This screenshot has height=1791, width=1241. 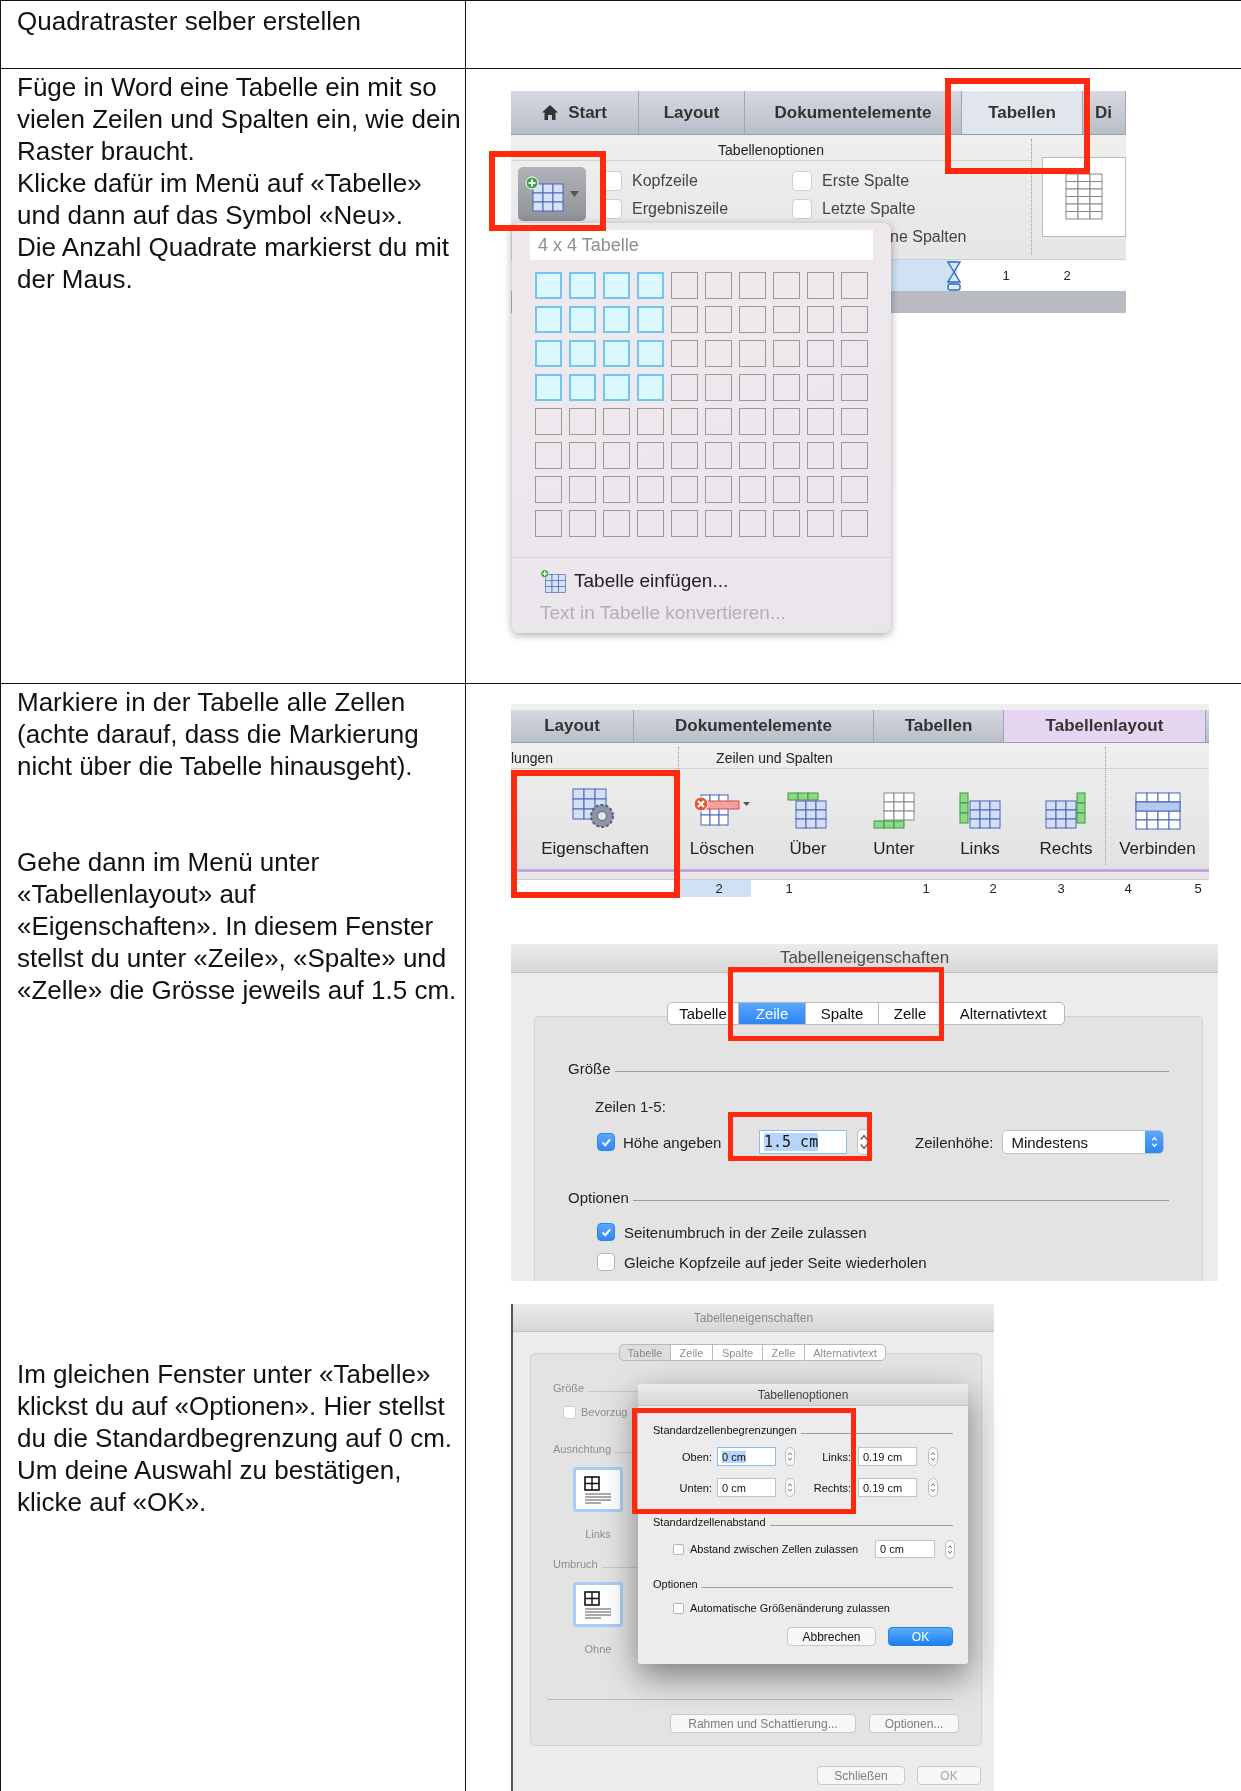 What do you see at coordinates (842, 1013) in the screenshot?
I see `dialog-tab: Spalte` at bounding box center [842, 1013].